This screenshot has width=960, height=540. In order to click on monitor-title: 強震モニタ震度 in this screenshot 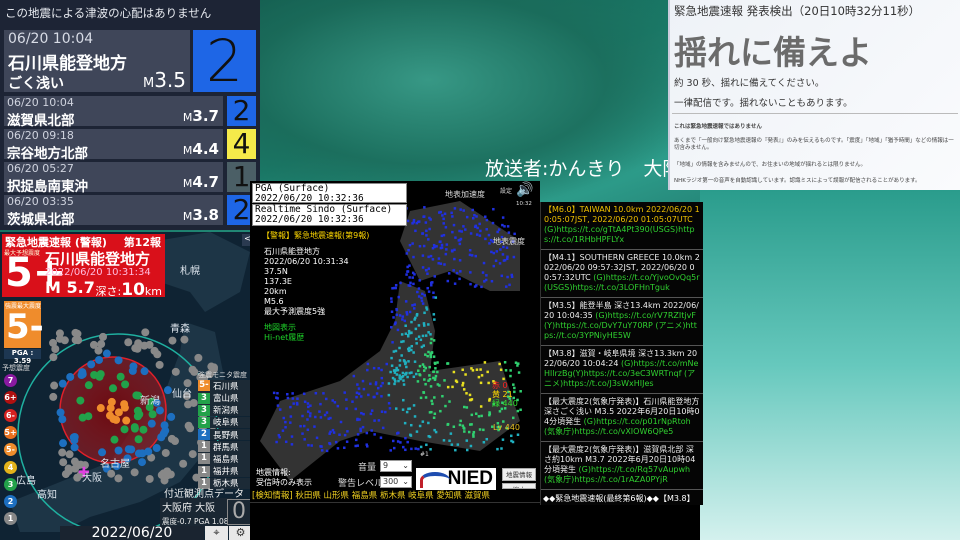, I will do `click(222, 375)`.